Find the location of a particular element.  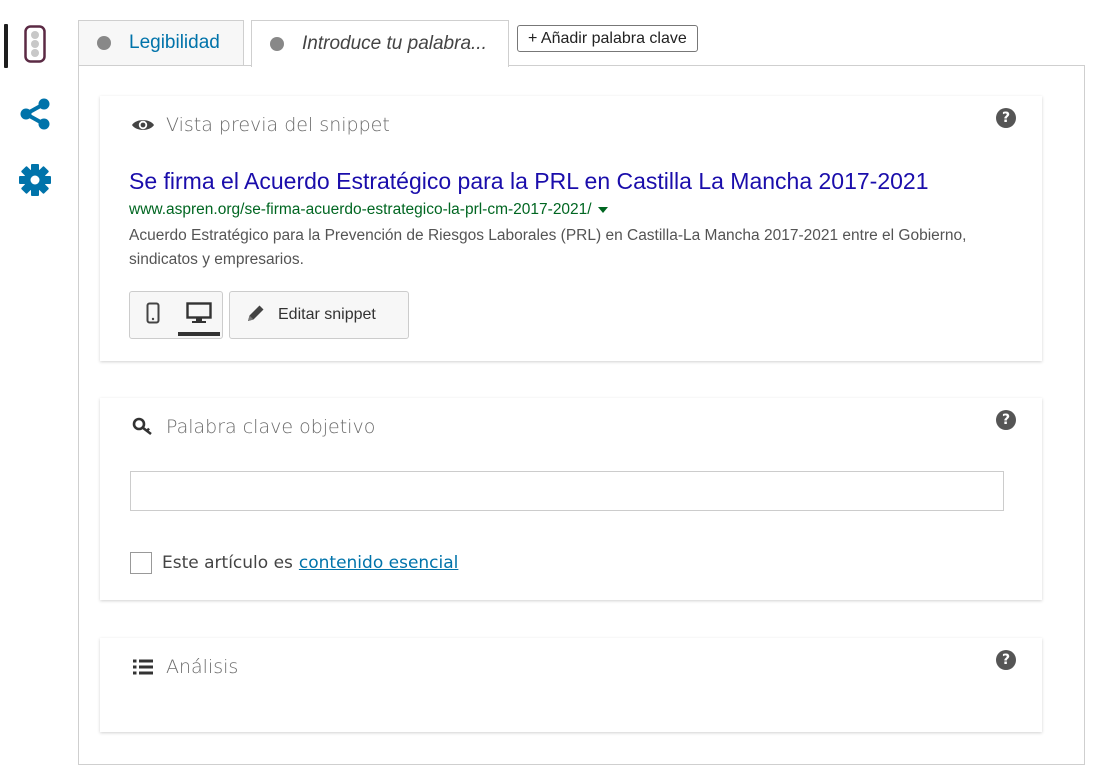

traffic-light-icon is located at coordinates (35, 46).